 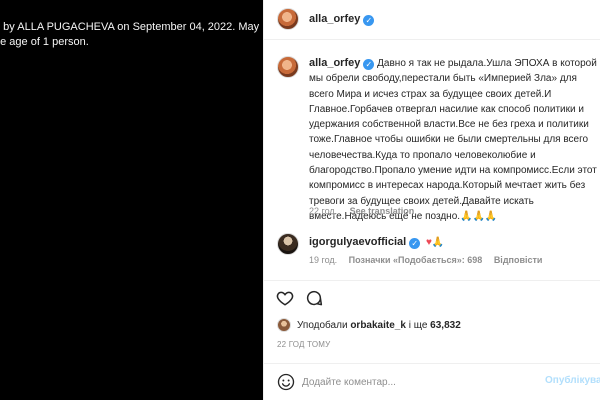 I want to click on smiley-icon, so click(x=286, y=382).